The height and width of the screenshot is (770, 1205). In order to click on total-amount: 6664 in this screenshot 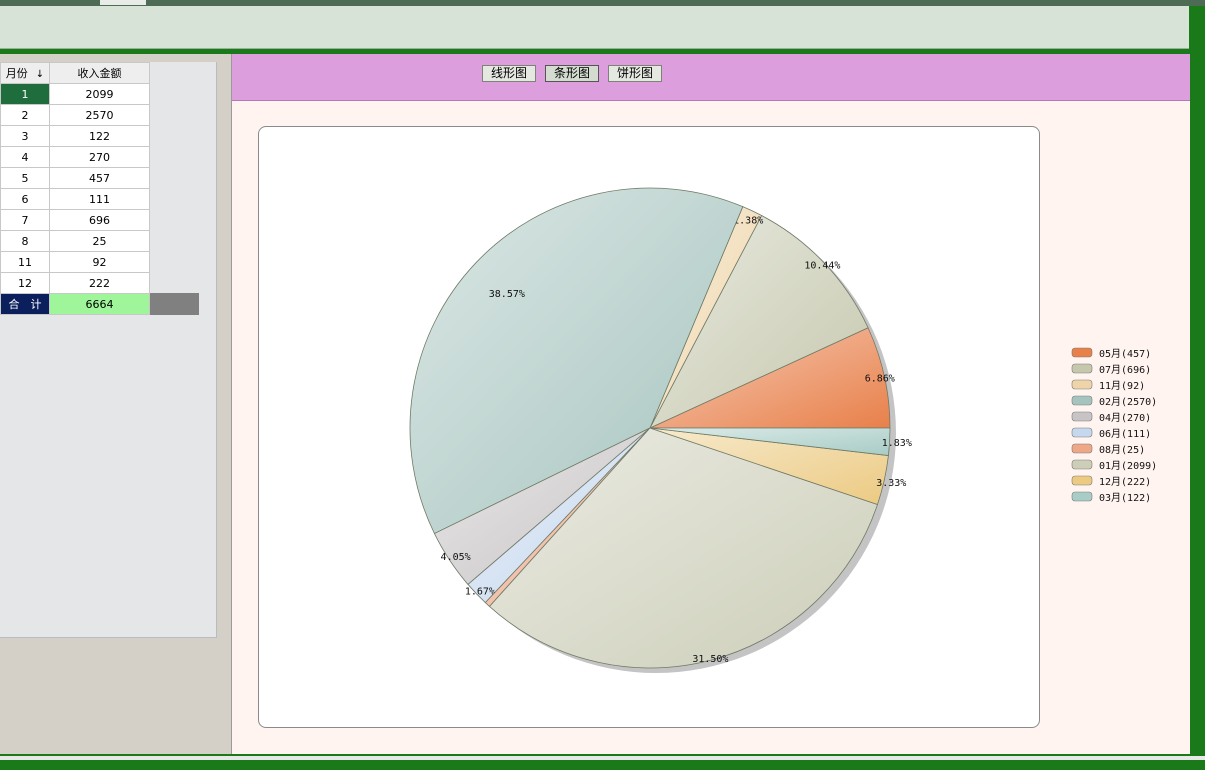, I will do `click(99, 304)`.